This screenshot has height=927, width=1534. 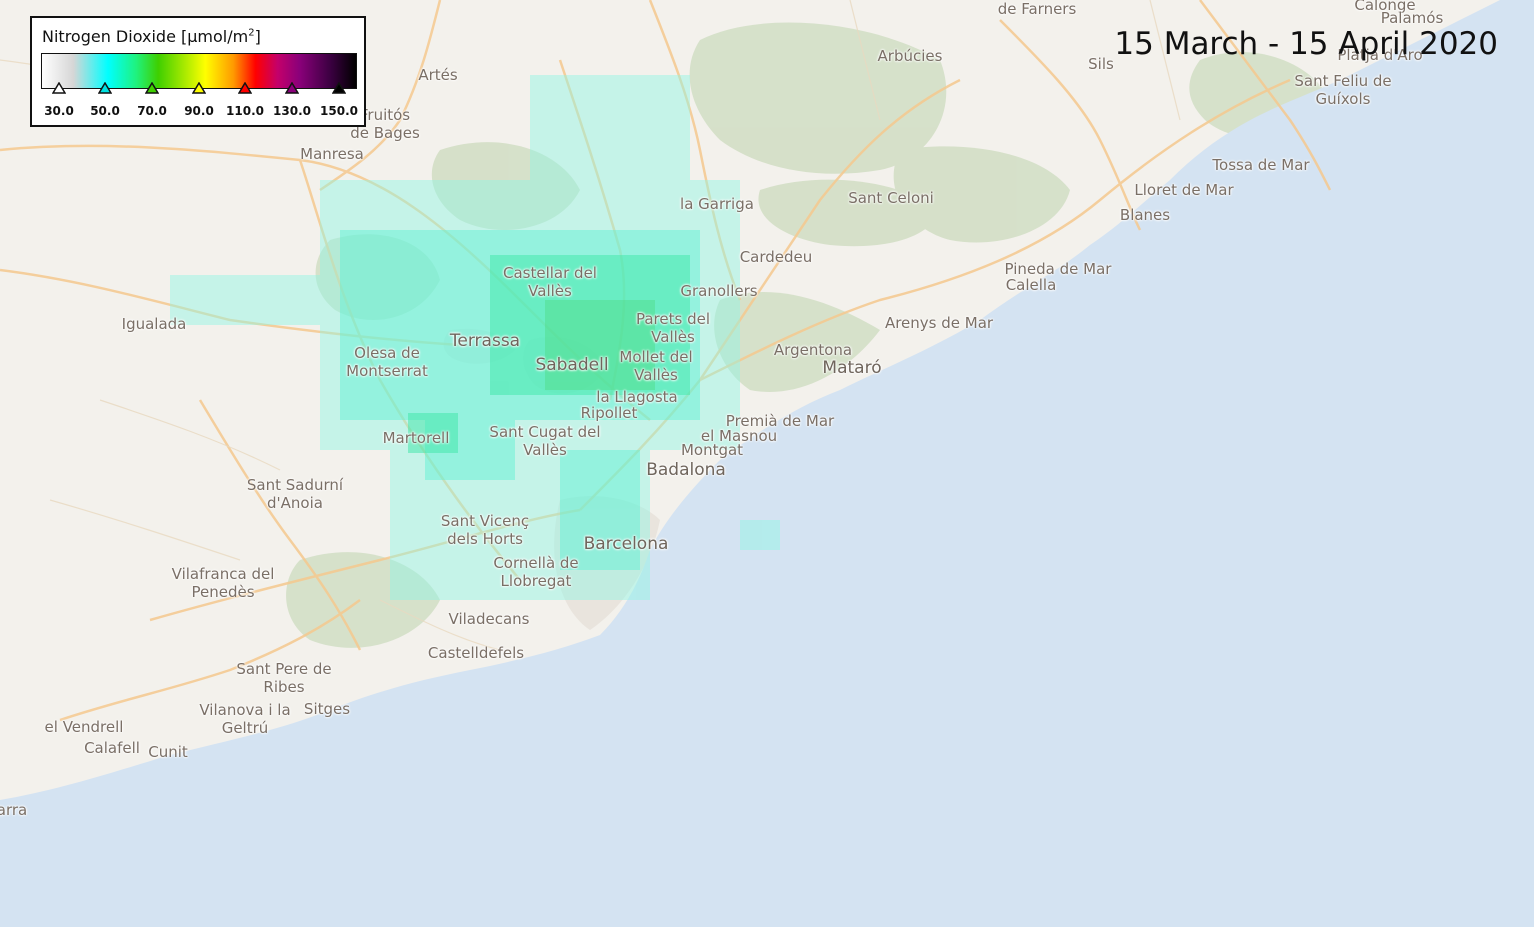 I want to click on place-label: Sant Cugat del Vallès, so click(x=545, y=441).